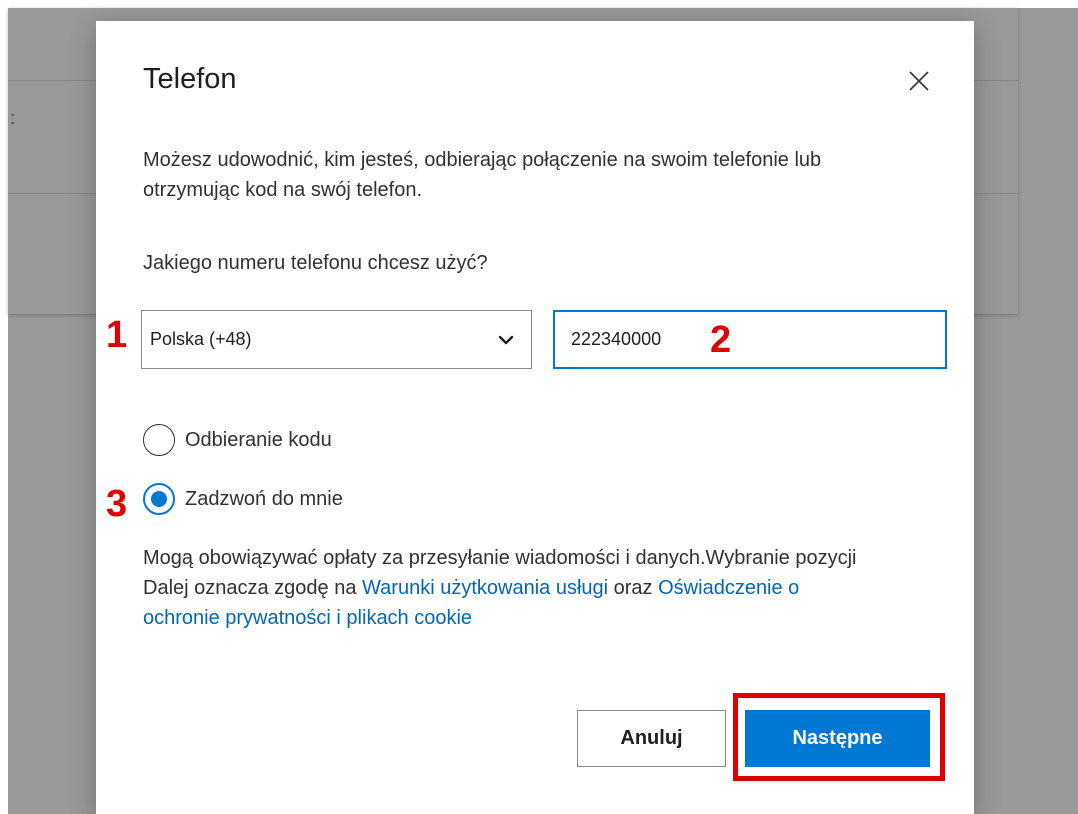 The image size is (1078, 814). Describe the element at coordinates (506, 339) in the screenshot. I see `chevron-down-icon` at that location.